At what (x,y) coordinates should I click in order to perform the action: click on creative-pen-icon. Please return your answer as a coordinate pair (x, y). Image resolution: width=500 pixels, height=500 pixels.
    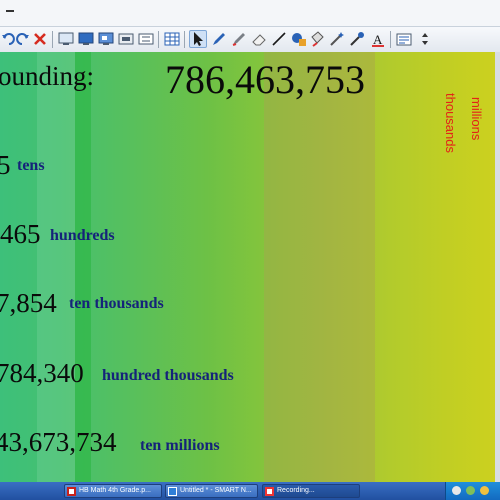
    Looking at the image, I should click on (239, 39).